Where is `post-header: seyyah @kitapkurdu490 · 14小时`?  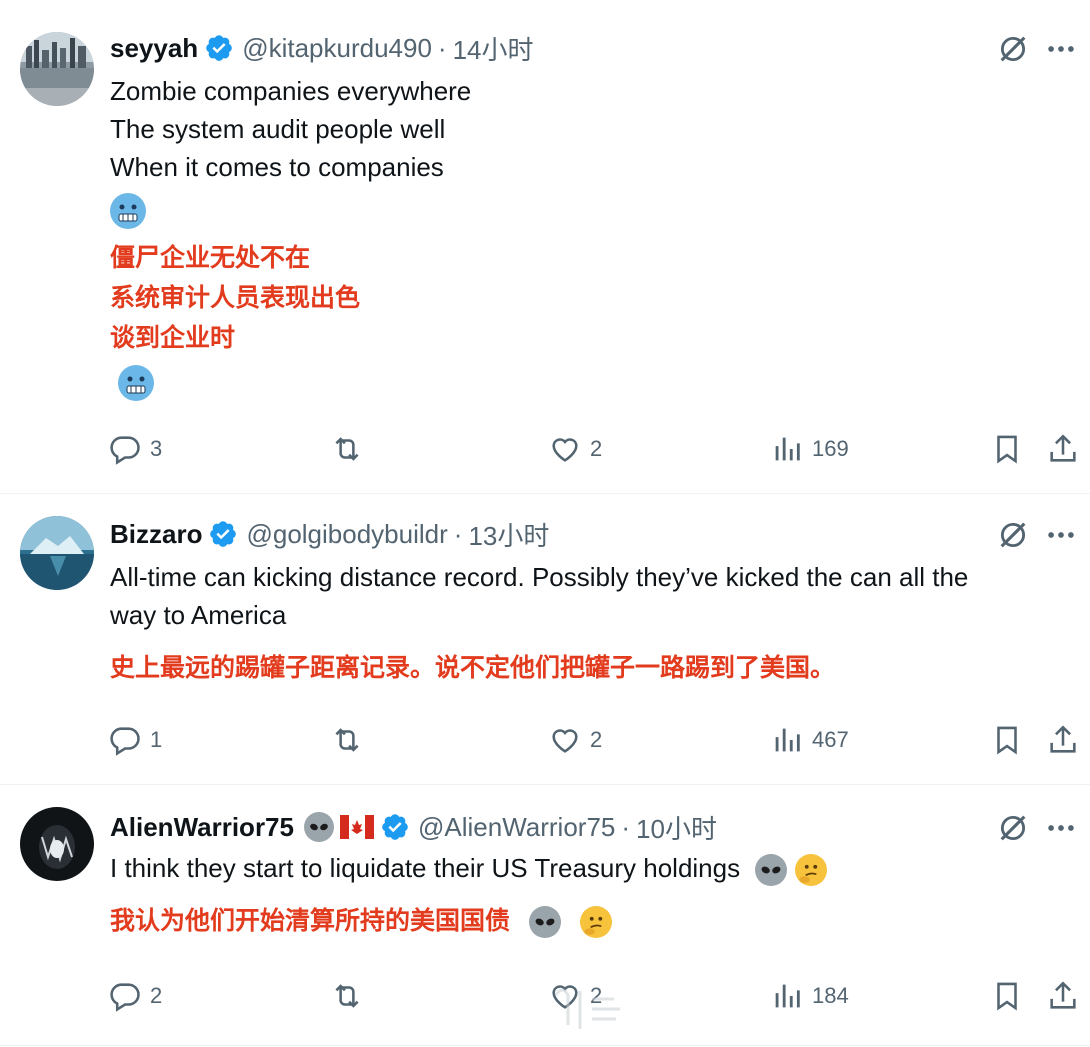
post-header: seyyah @kitapkurdu490 · 14小时 is located at coordinates (322, 48).